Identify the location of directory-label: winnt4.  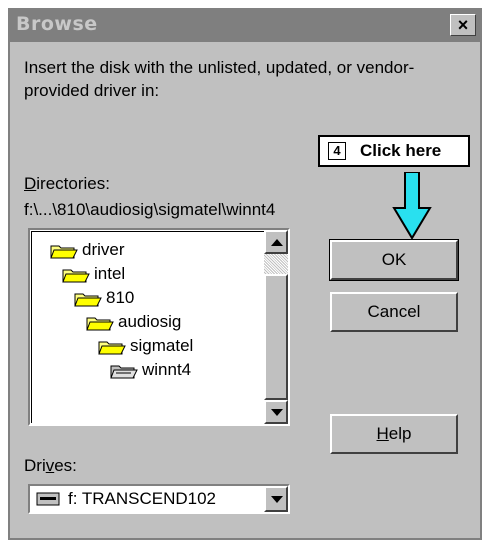
(167, 369).